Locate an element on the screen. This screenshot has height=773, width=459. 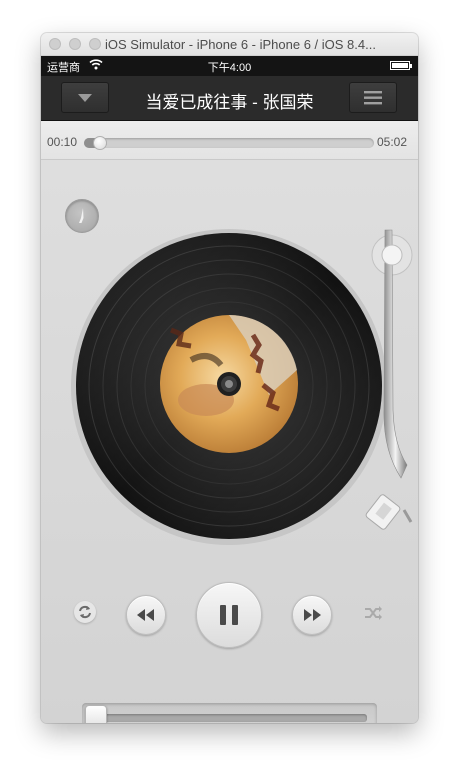
progress-thumb is located at coordinates (100, 143).